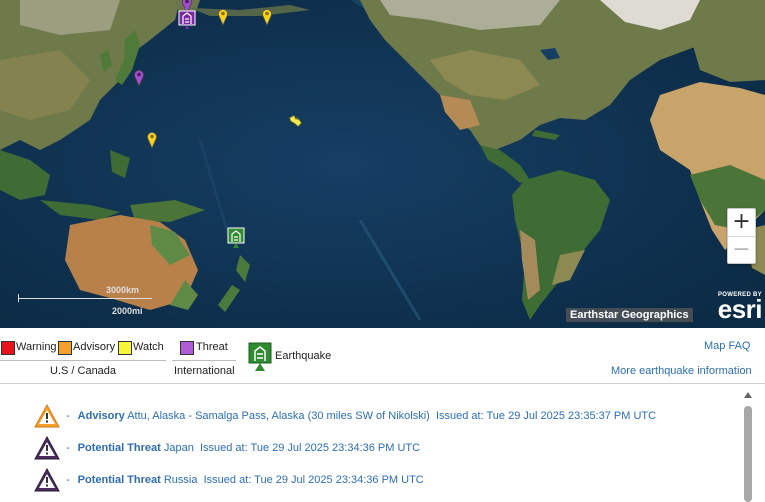 This screenshot has height=502, width=765. What do you see at coordinates (629, 315) in the screenshot?
I see `map-attribution: Earthstar Geographics` at bounding box center [629, 315].